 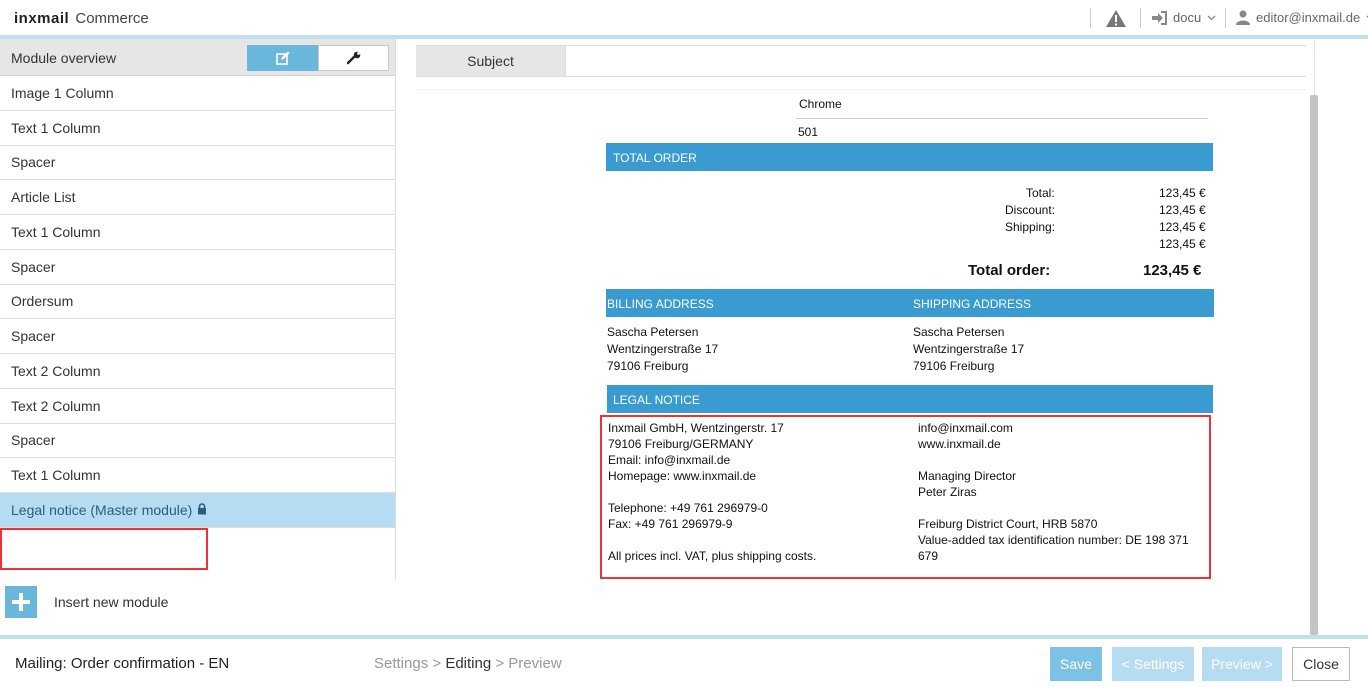 What do you see at coordinates (64, 58) in the screenshot?
I see `module-overview-title: Module overview` at bounding box center [64, 58].